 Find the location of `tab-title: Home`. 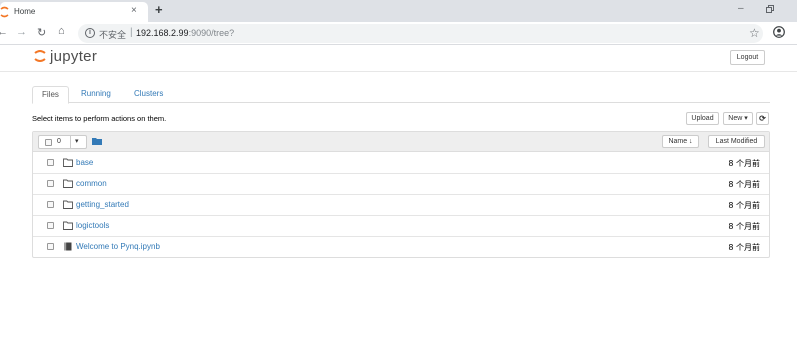

tab-title: Home is located at coordinates (25, 11).